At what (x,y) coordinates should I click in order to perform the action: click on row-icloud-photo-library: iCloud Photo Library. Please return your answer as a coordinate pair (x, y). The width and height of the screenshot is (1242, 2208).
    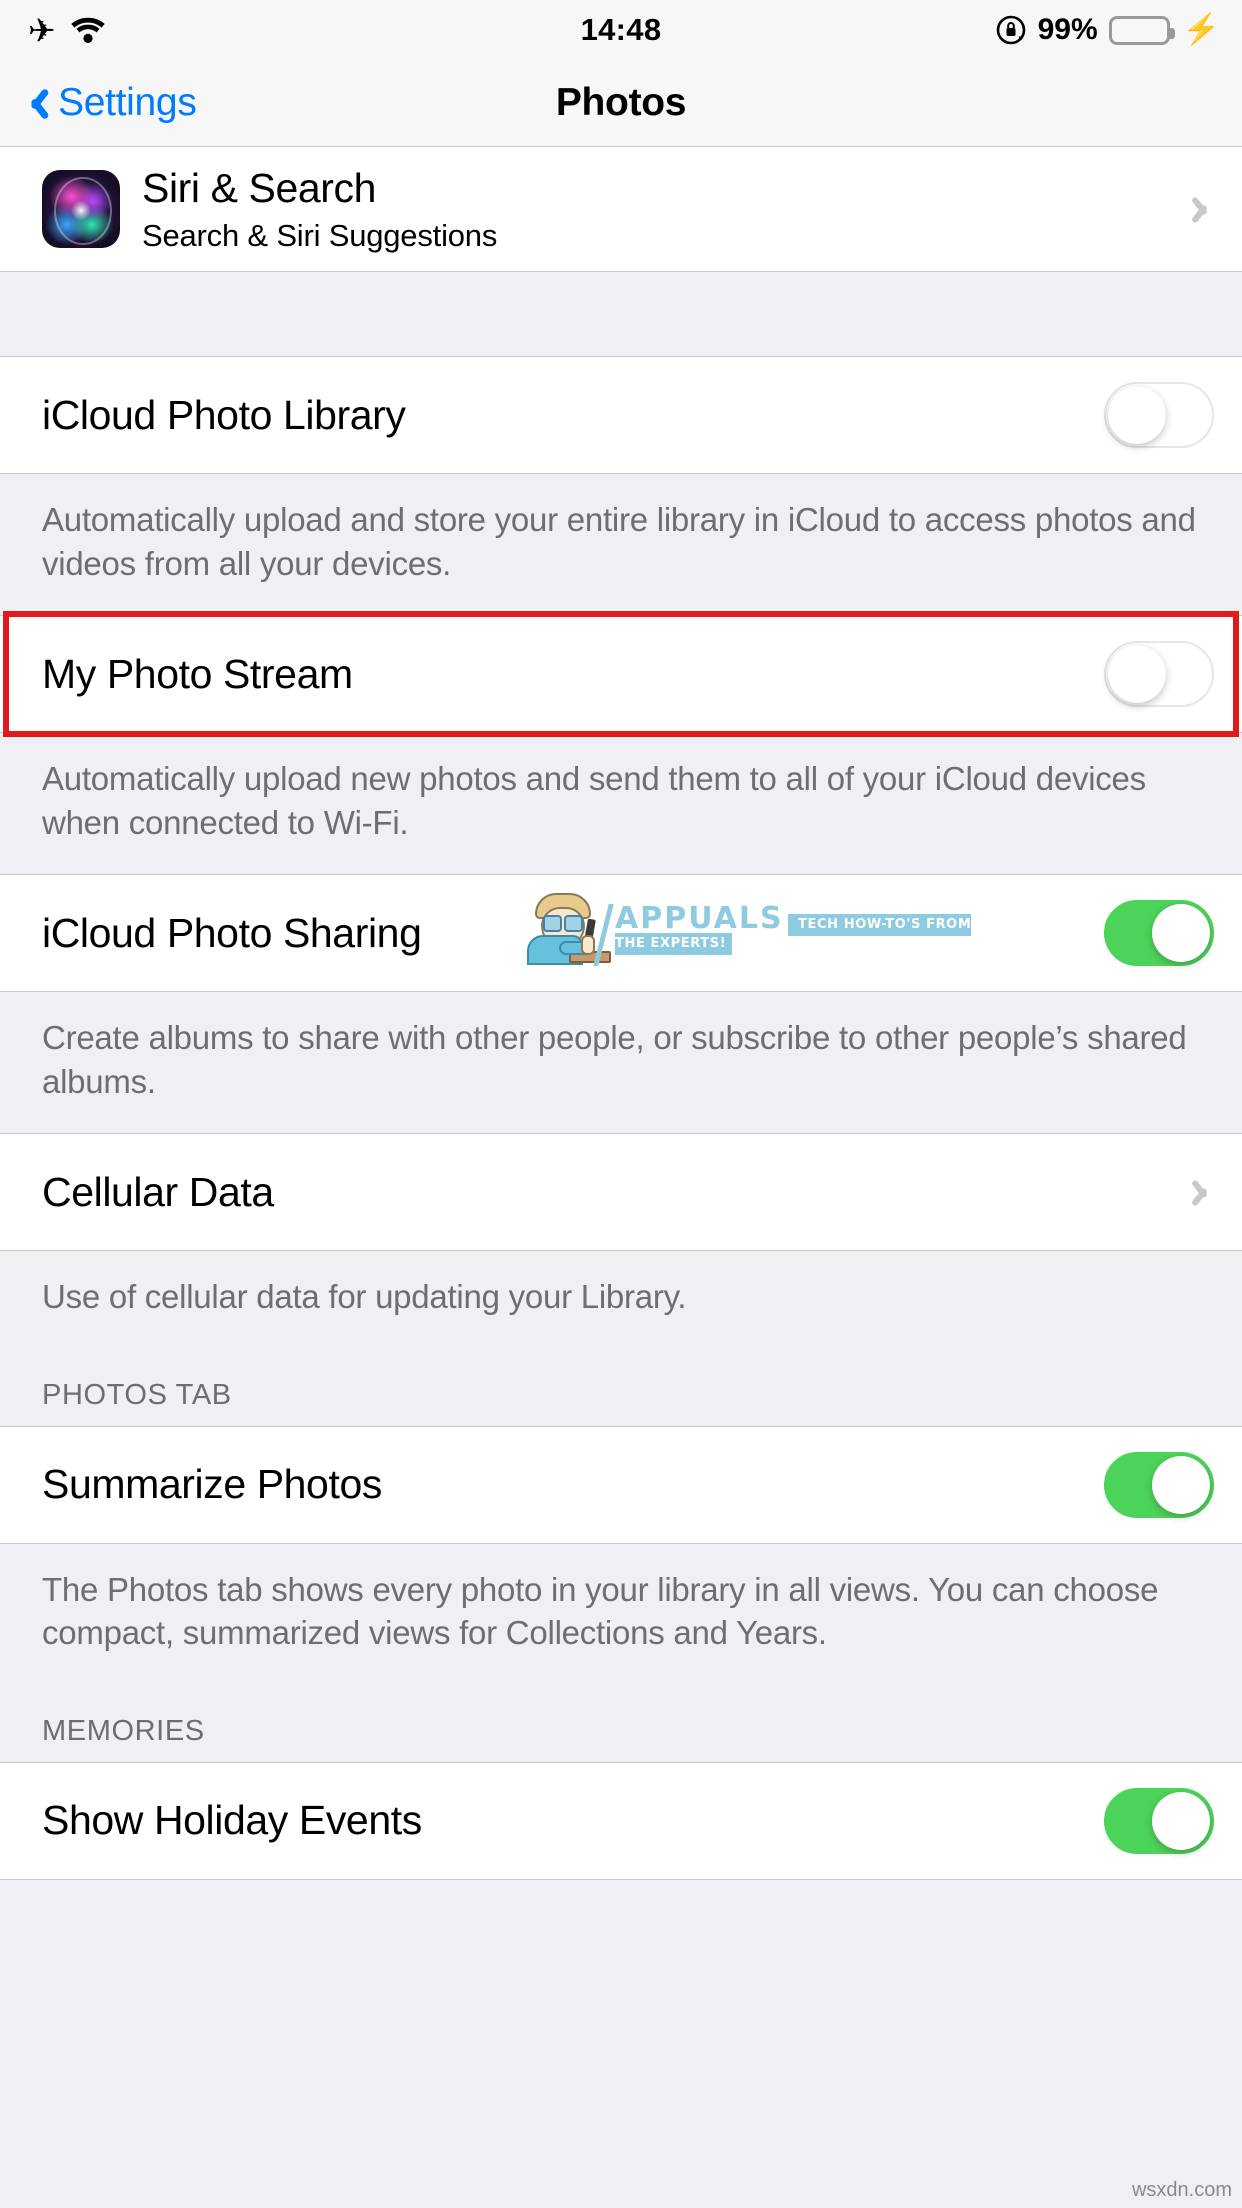
    Looking at the image, I should click on (621, 415).